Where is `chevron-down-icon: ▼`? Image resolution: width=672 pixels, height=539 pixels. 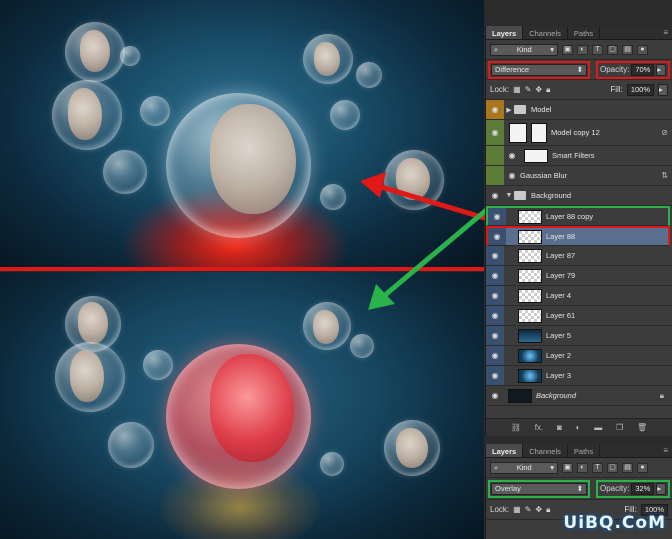
chevron-down-icon: ▼ is located at coordinates (509, 195).